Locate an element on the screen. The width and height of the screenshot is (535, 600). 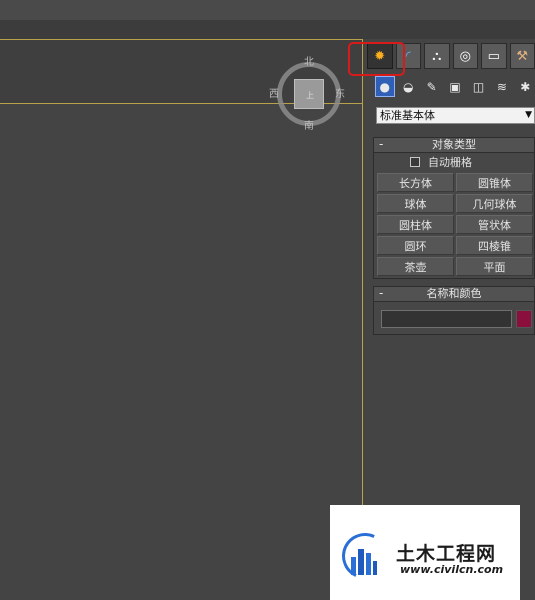
autogrid-row: 自动栅格 is located at coordinates (454, 162).